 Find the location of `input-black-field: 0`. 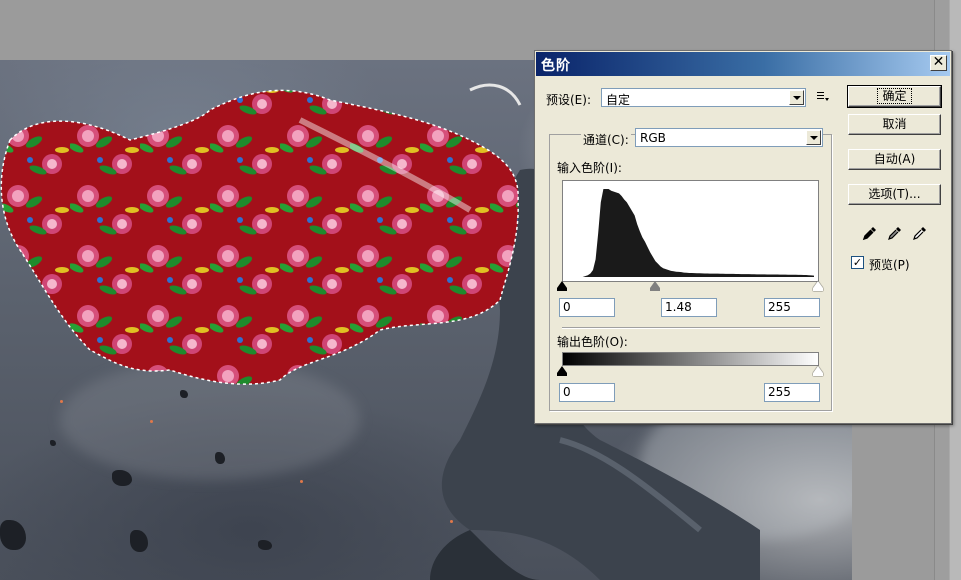

input-black-field: 0 is located at coordinates (587, 307).